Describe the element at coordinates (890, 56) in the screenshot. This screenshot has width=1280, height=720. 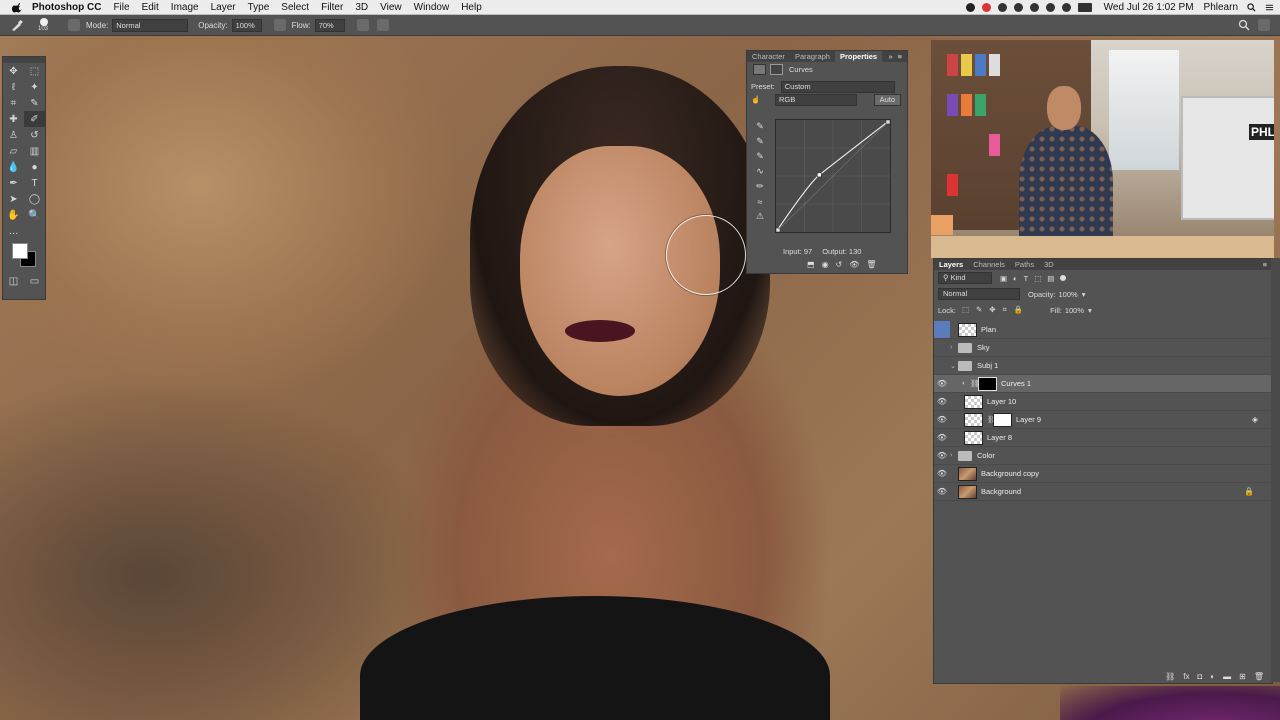
I see `panel-collapse-icon: »` at that location.